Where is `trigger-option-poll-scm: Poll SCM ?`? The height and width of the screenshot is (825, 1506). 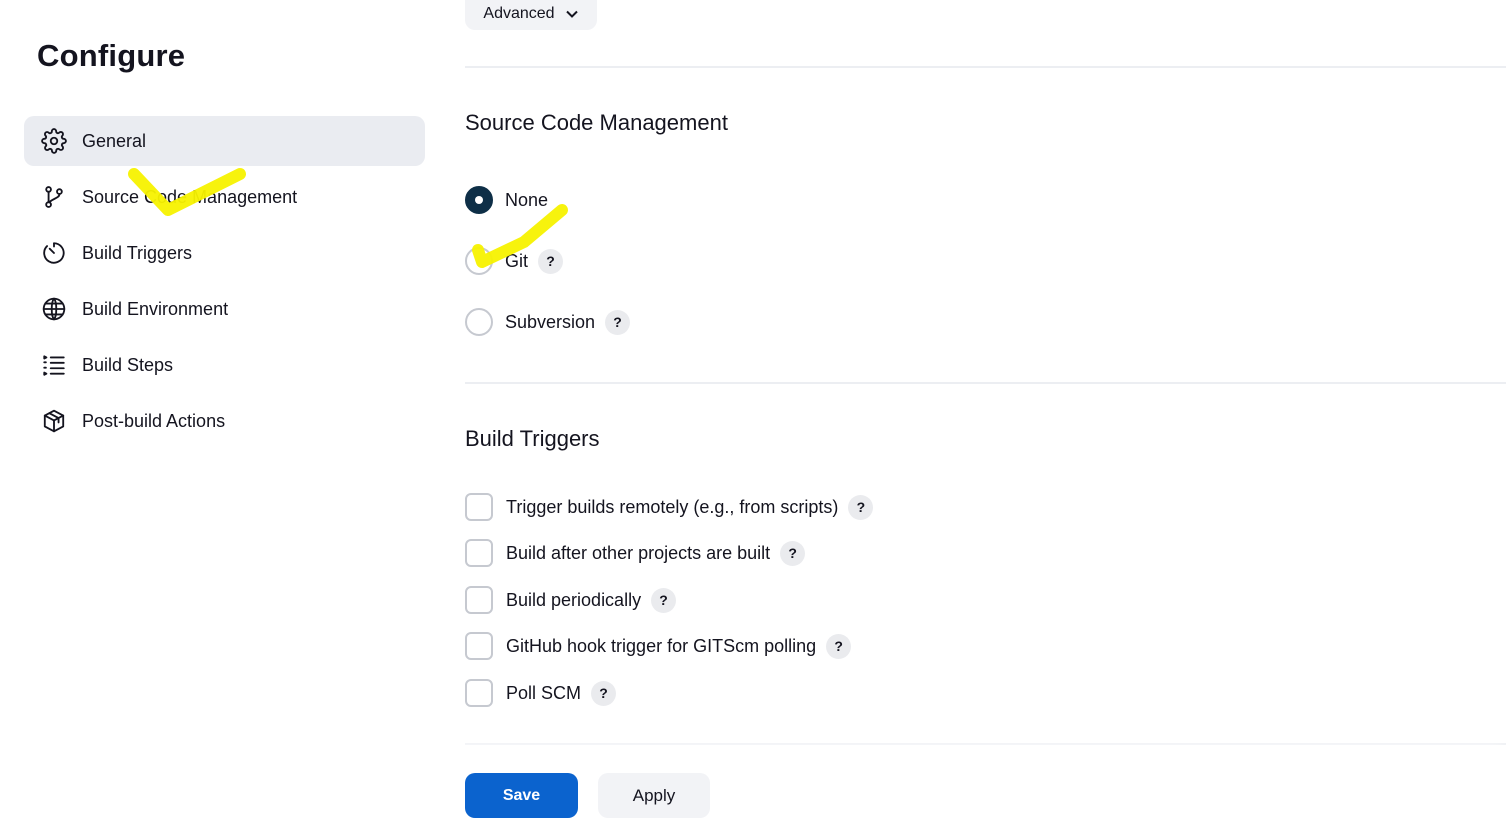 trigger-option-poll-scm: Poll SCM ? is located at coordinates (541, 693).